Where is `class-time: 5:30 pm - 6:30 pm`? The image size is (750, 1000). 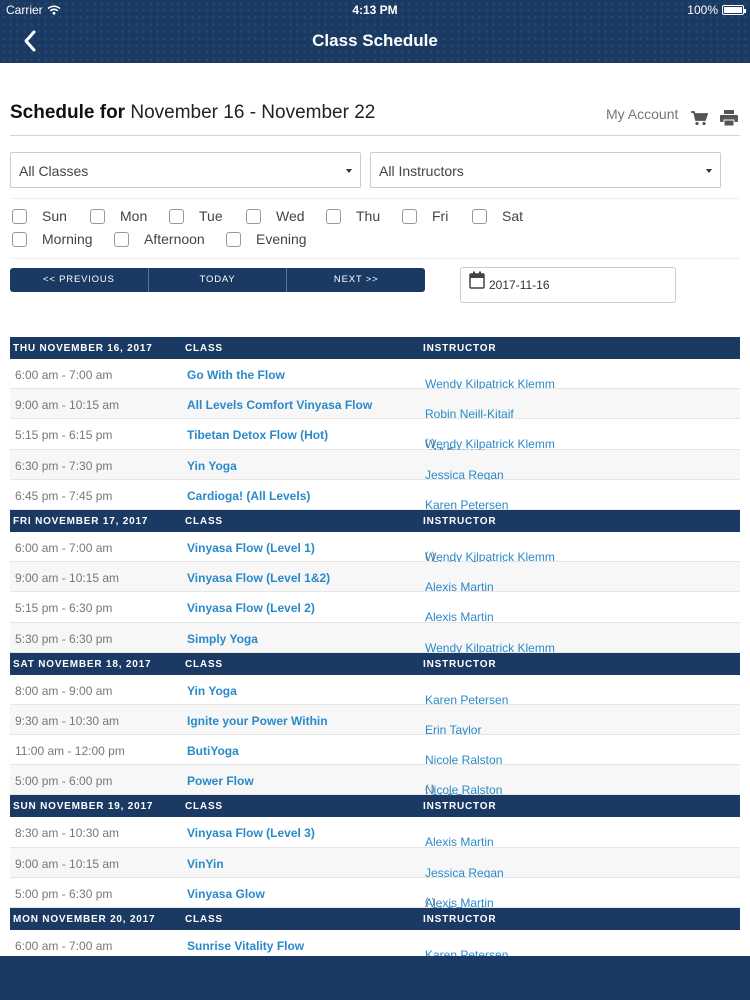 class-time: 5:30 pm - 6:30 pm is located at coordinates (64, 638).